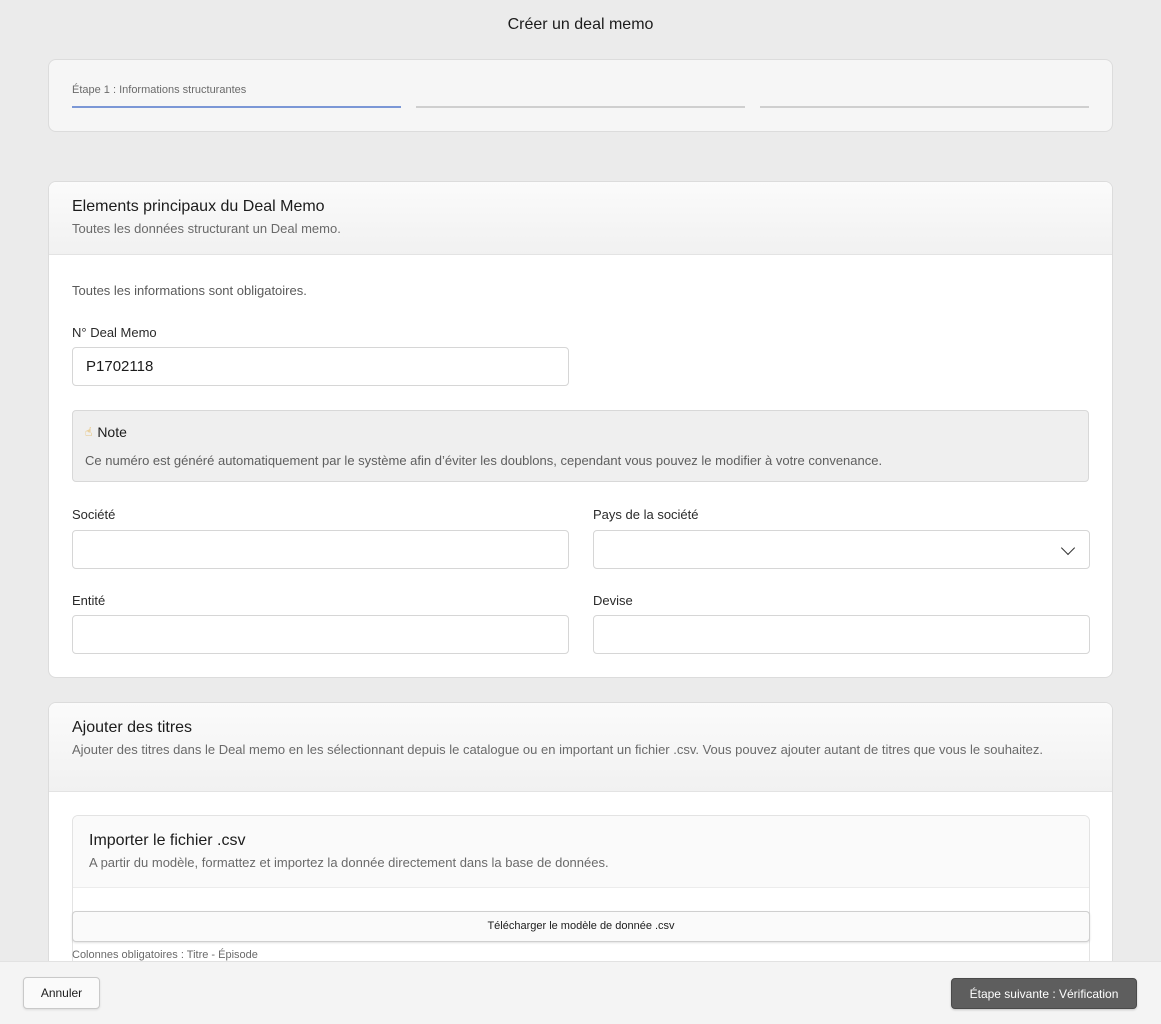  Describe the element at coordinates (236, 107) in the screenshot. I see `step-1-progress-bar` at that location.